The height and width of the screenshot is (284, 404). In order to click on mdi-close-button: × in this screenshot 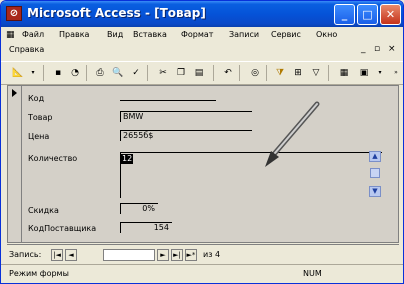, I will do `click(392, 49)`.